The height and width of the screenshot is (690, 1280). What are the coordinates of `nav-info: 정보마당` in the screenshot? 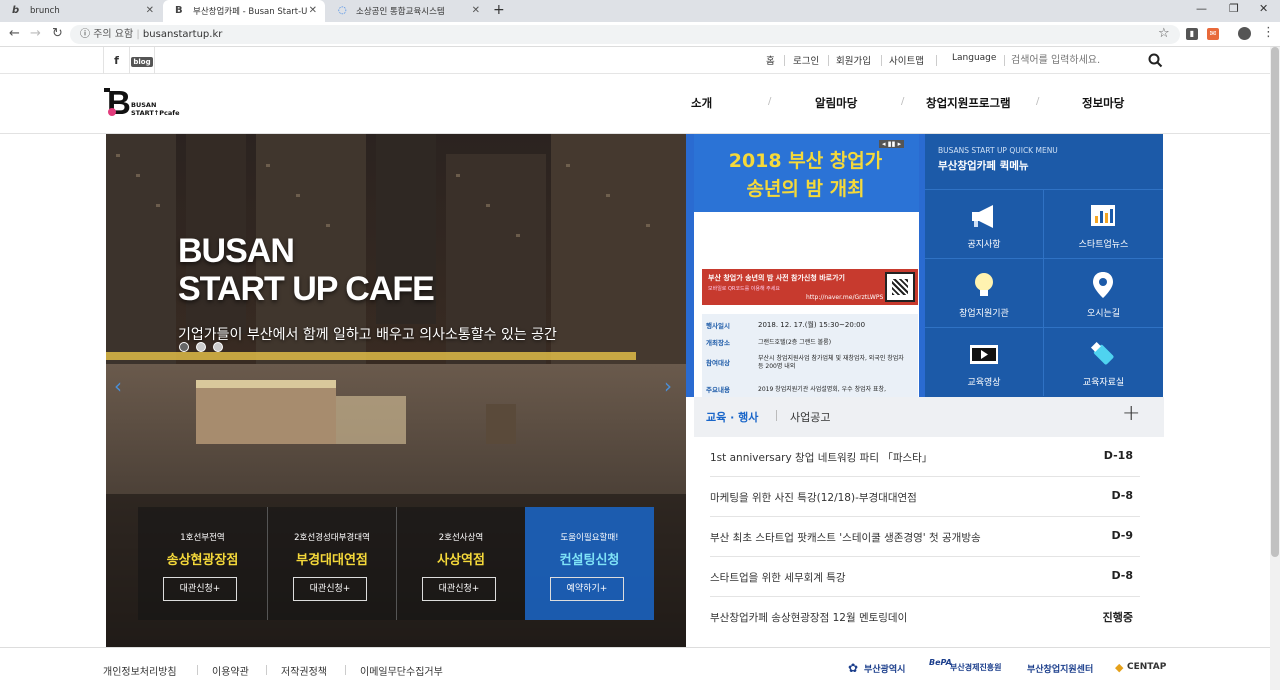 It's located at (1103, 103).